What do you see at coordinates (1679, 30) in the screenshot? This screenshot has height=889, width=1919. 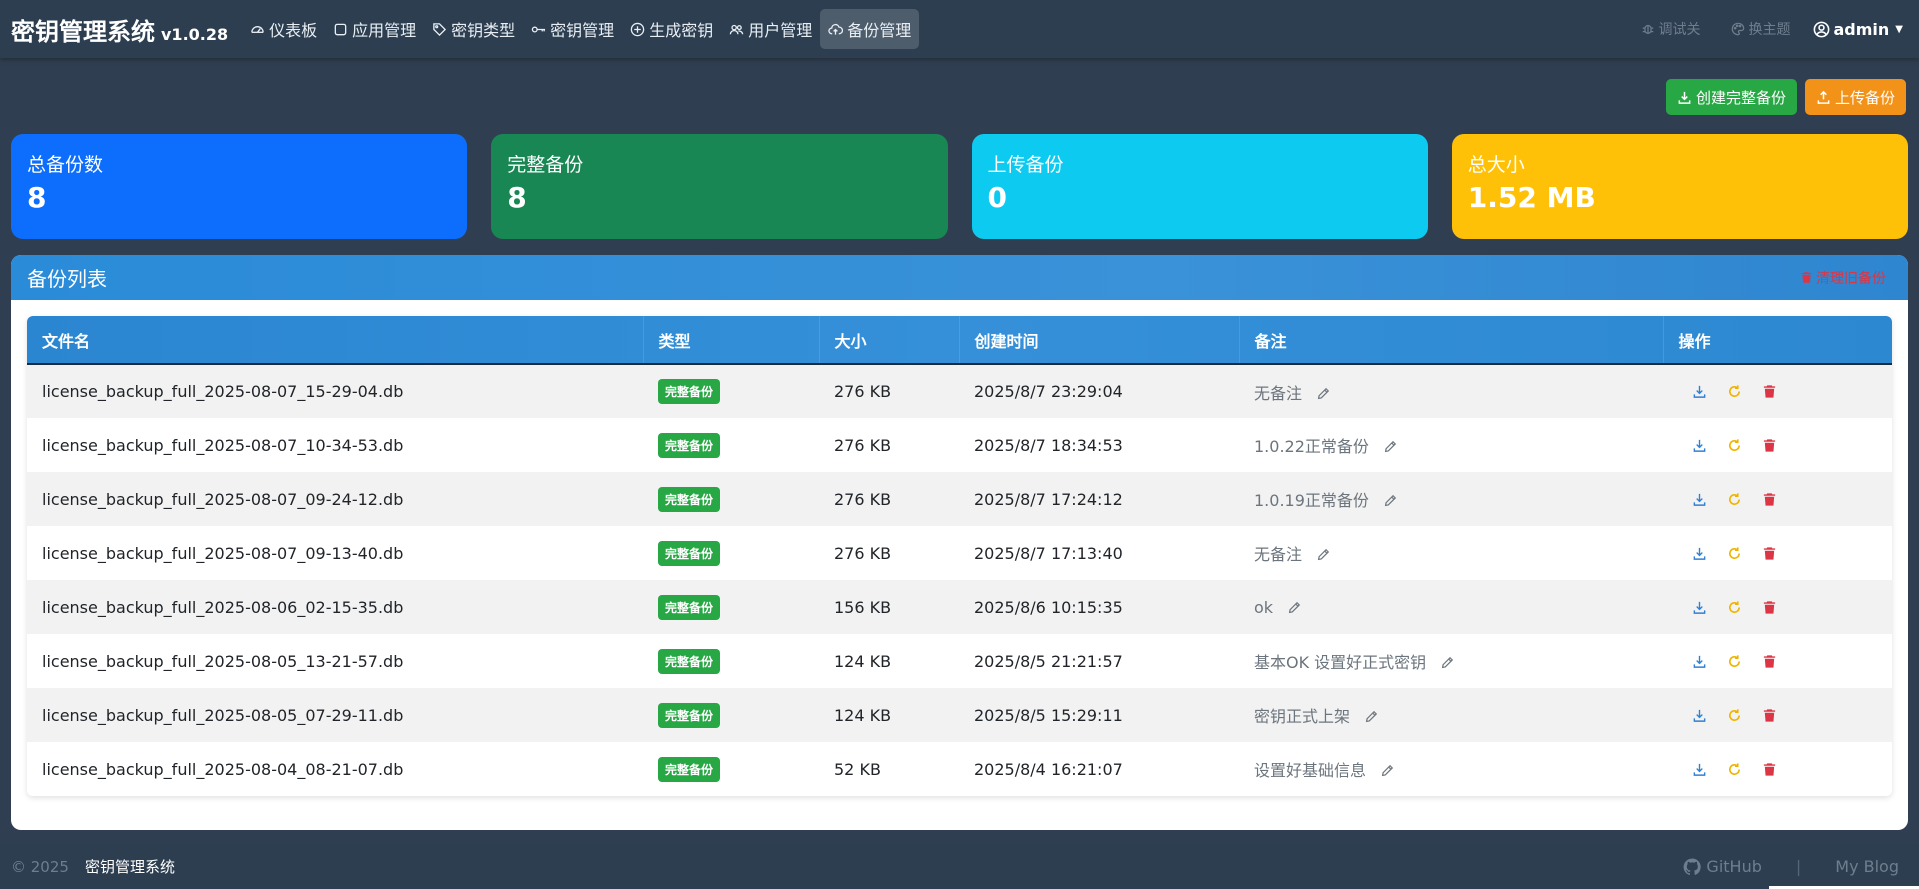 I see `debug-label: 调试关` at bounding box center [1679, 30].